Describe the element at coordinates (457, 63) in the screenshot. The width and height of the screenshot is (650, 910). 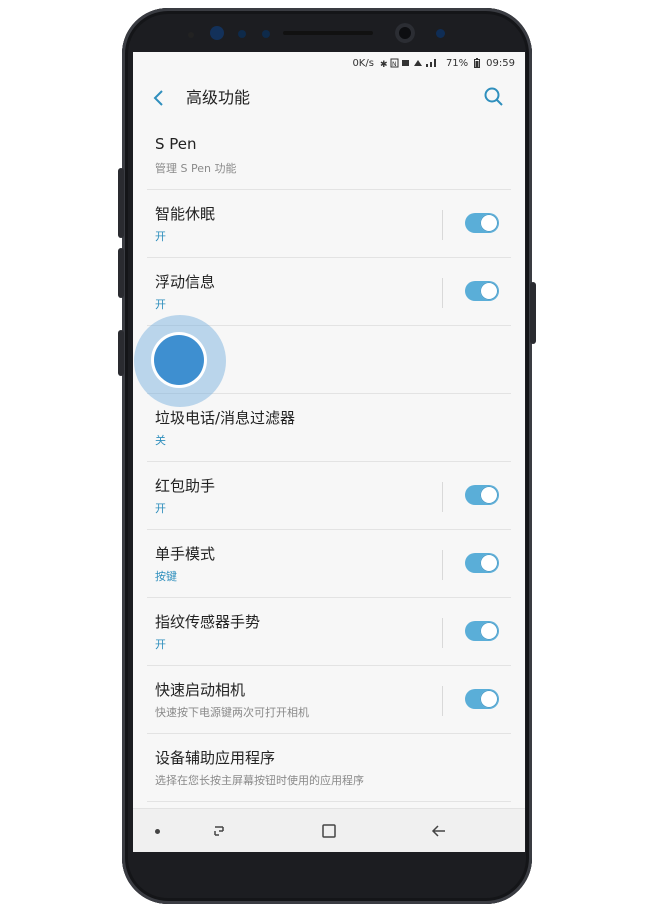
I see `battery-percent: 71%` at that location.